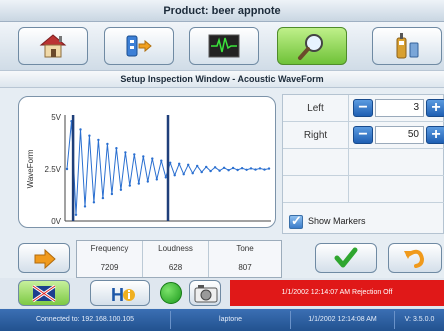 Image resolution: width=444 pixels, height=331 pixels. What do you see at coordinates (399, 108) in the screenshot?
I see `left-value-field: 3` at bounding box center [399, 108].